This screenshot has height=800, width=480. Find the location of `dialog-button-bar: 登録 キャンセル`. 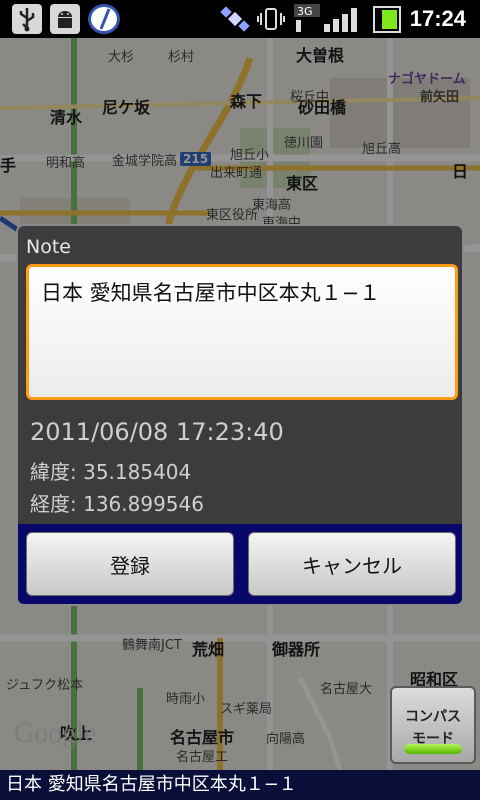

dialog-button-bar: 登録 キャンセル is located at coordinates (240, 564).